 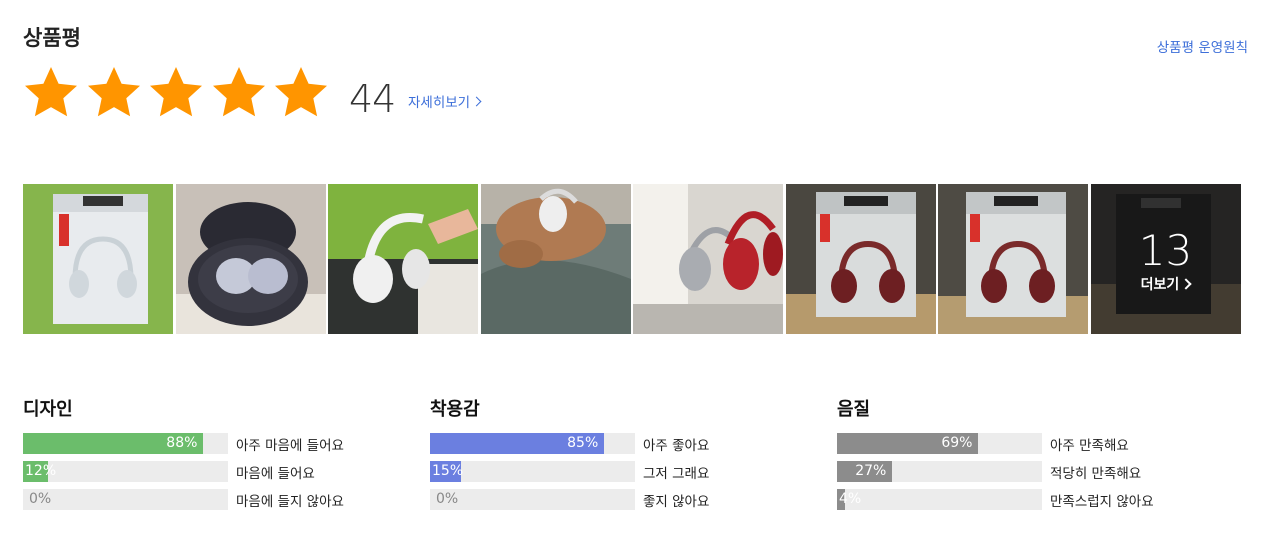 I want to click on detail-link-label: 자세히보기, so click(x=439, y=103).